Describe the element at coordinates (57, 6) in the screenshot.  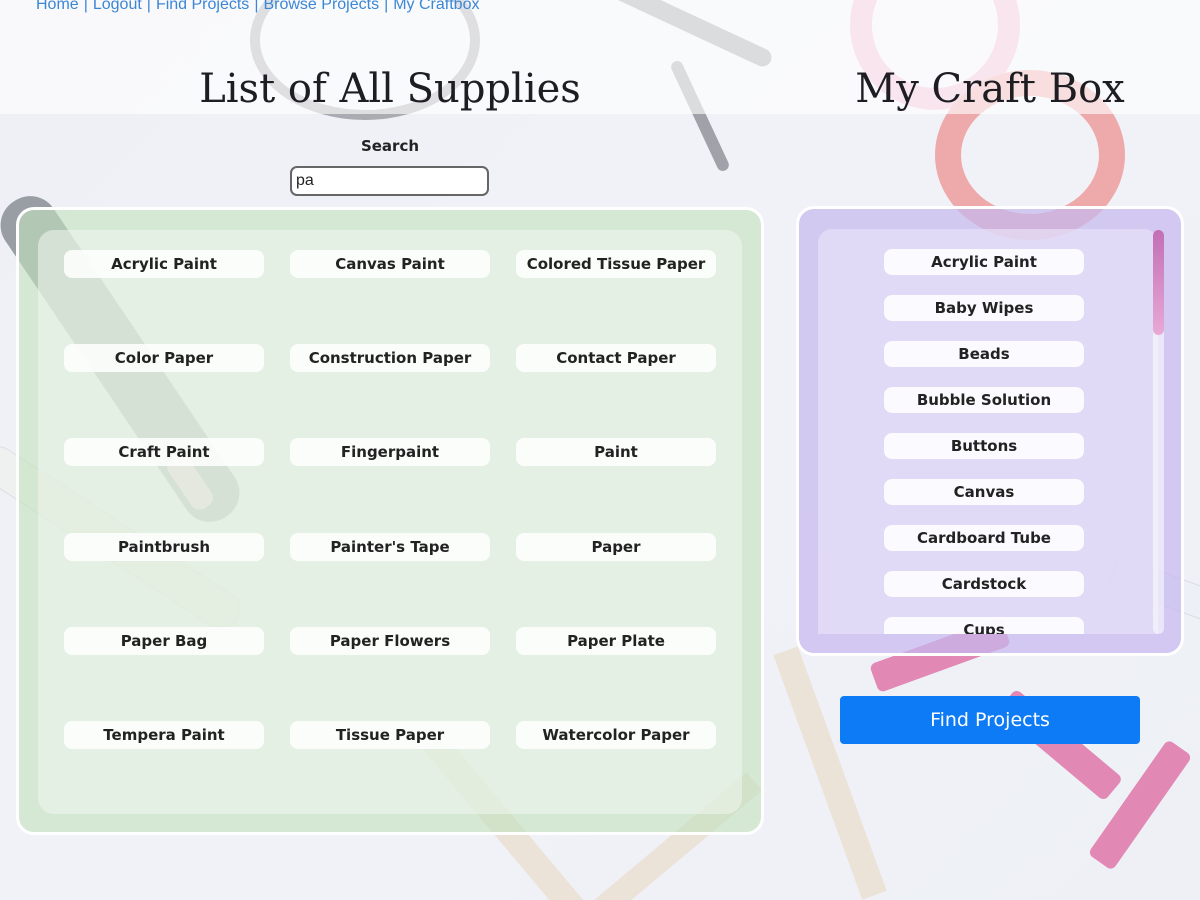
I see `nav-link-home: Home` at that location.